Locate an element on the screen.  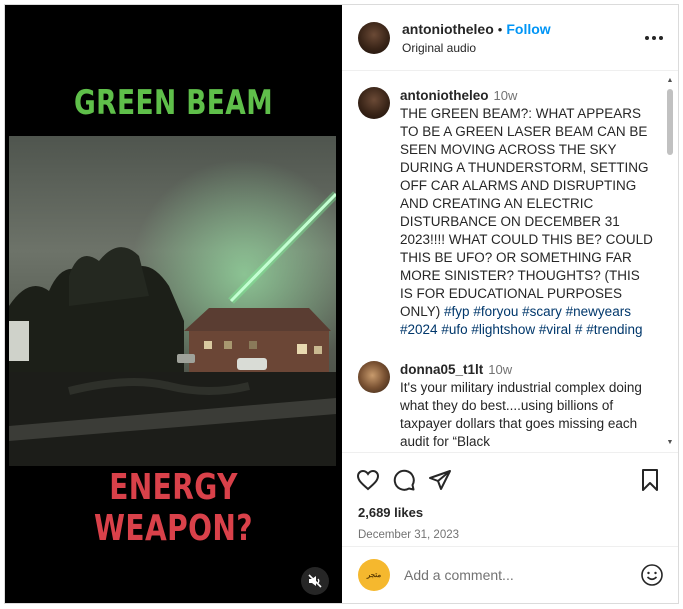
hashtag: #trending is located at coordinates (614, 329).